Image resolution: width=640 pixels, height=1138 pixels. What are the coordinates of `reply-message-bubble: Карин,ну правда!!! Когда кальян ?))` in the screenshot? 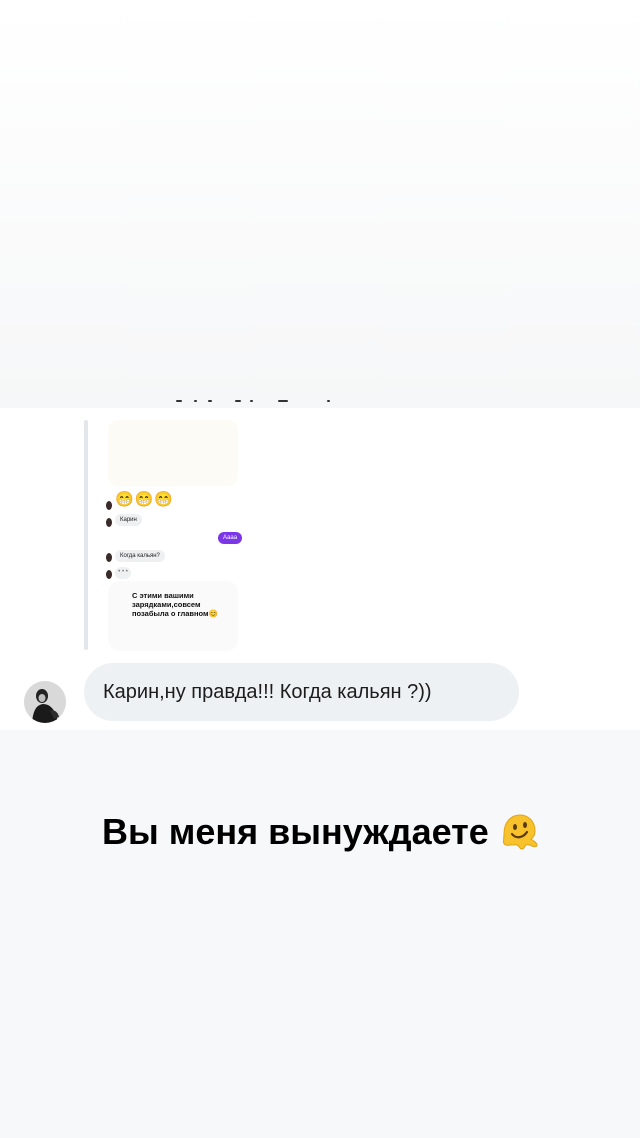 It's located at (301, 692).